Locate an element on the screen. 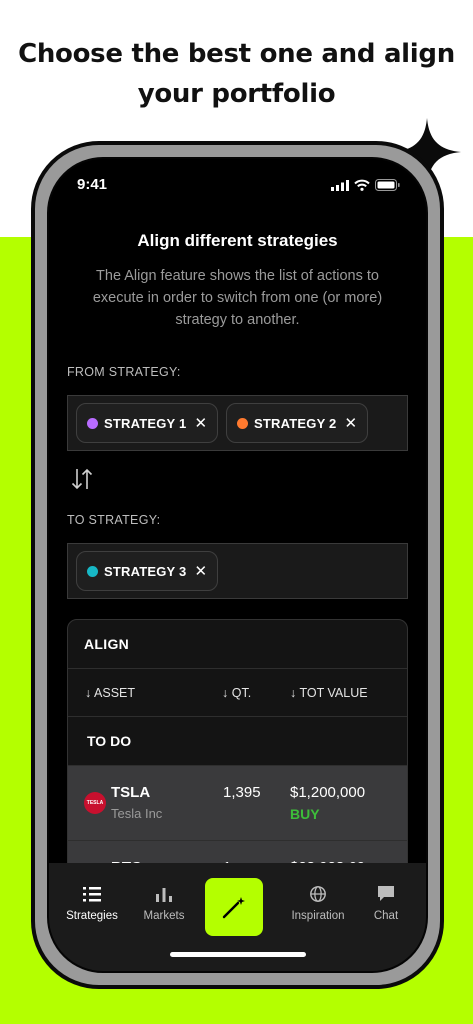 This screenshot has height=1024, width=473. strategy-2-color-dot is located at coordinates (243, 423).